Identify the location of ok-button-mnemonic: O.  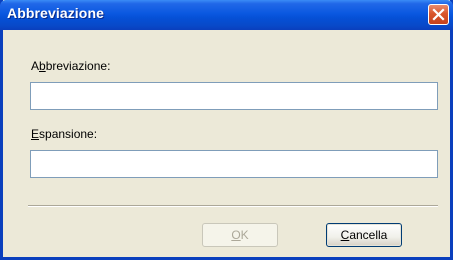
(236, 235).